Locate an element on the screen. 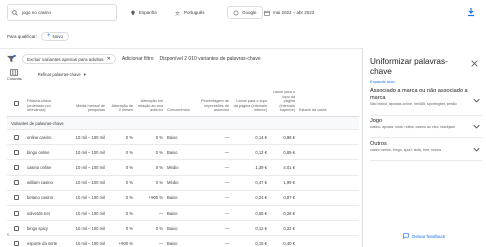 This screenshot has width=486, height=247. download-icon is located at coordinates (471, 12).